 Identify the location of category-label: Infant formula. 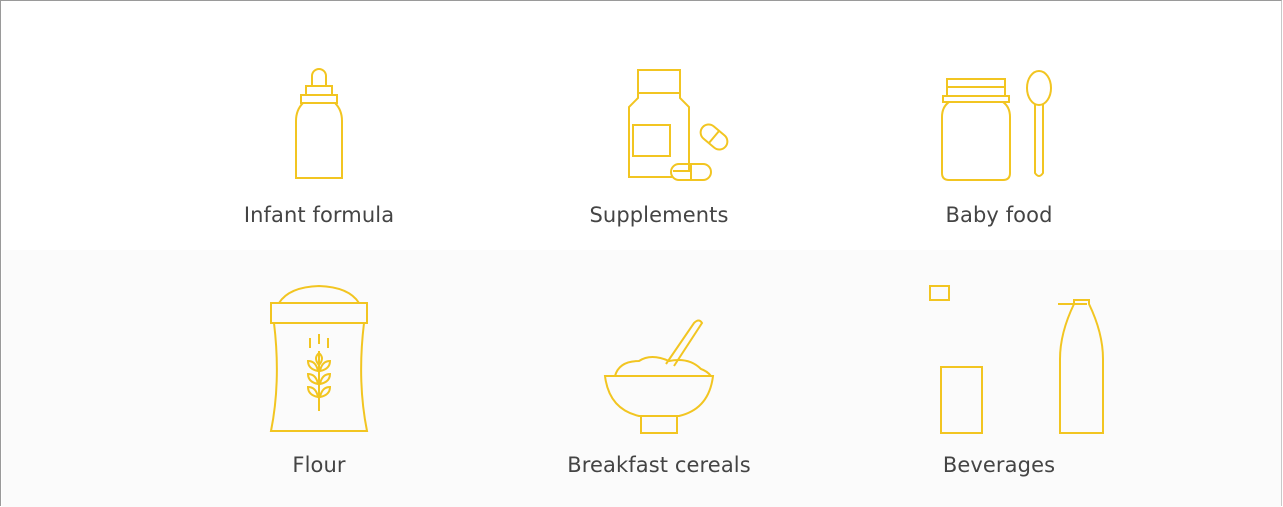
(319, 215).